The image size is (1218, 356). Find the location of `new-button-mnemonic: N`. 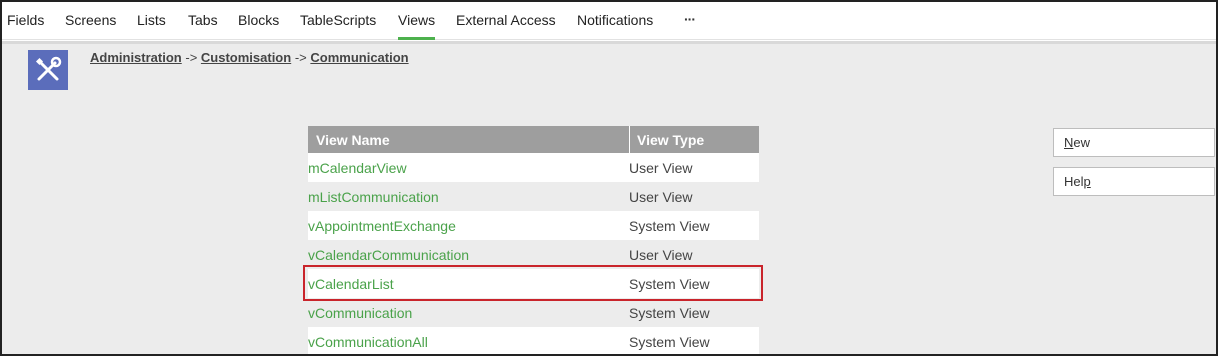

new-button-mnemonic: N is located at coordinates (1069, 142).